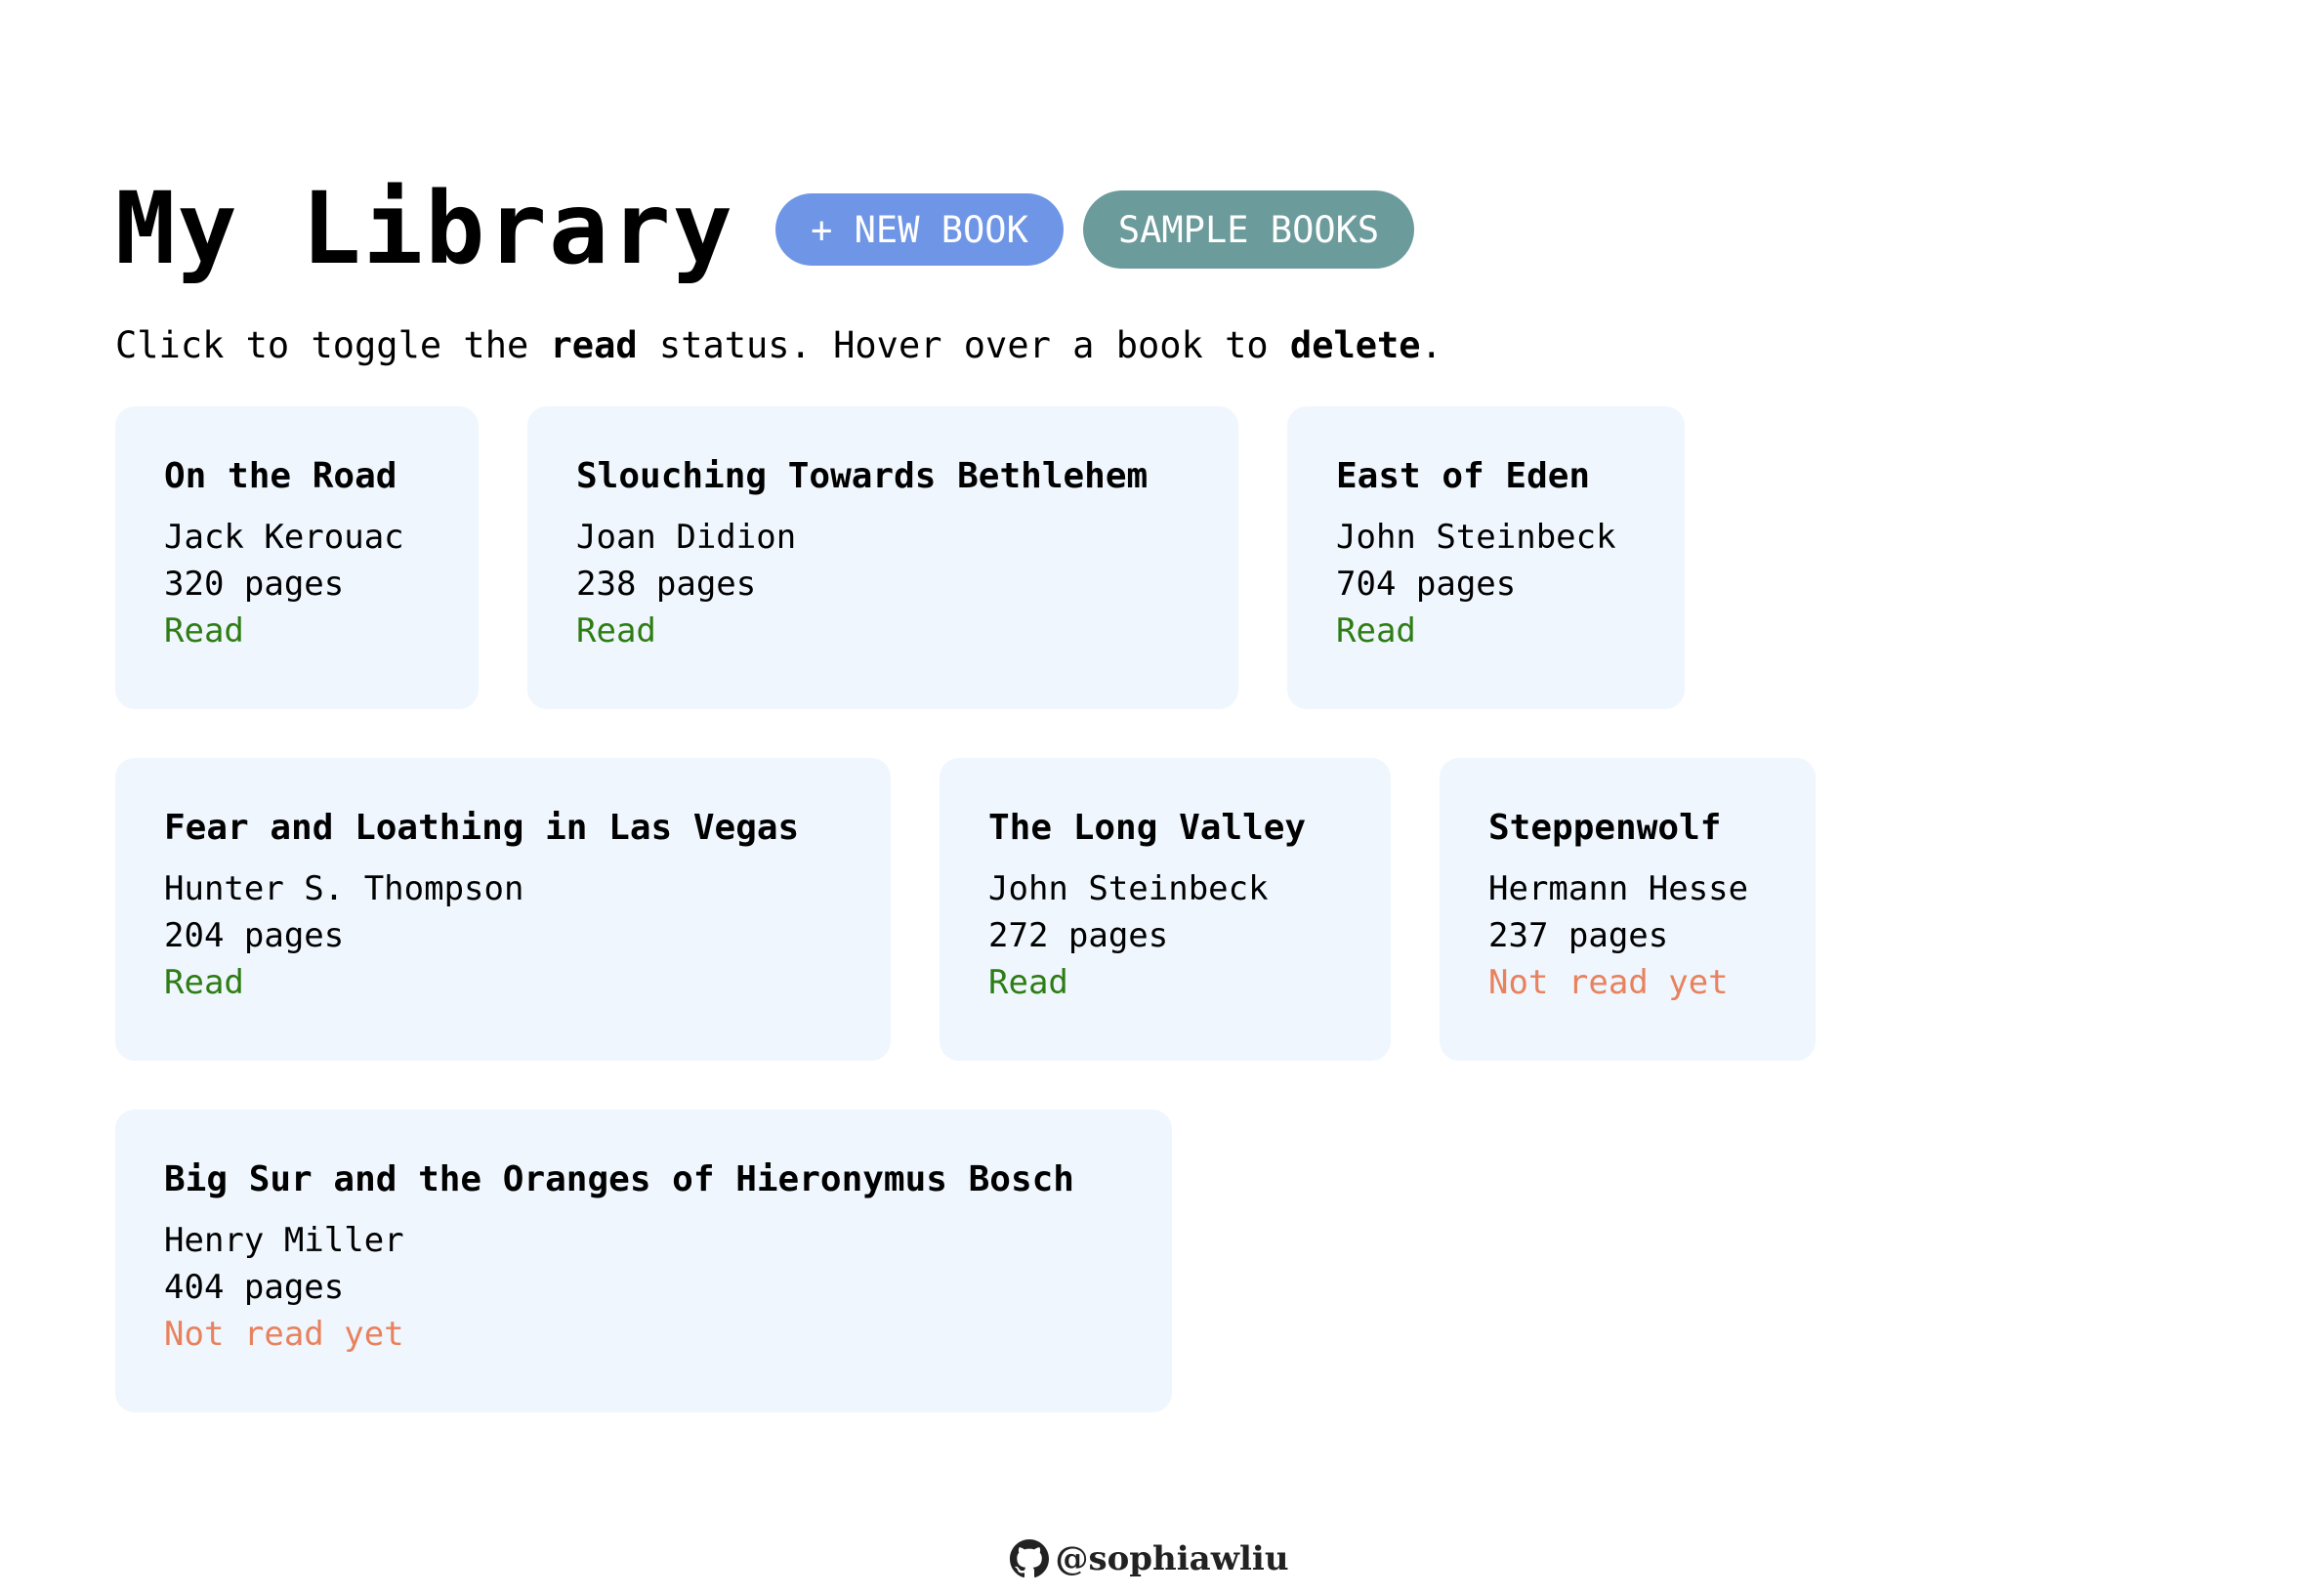  What do you see at coordinates (666, 585) in the screenshot?
I see `book-pages: 238 pages` at bounding box center [666, 585].